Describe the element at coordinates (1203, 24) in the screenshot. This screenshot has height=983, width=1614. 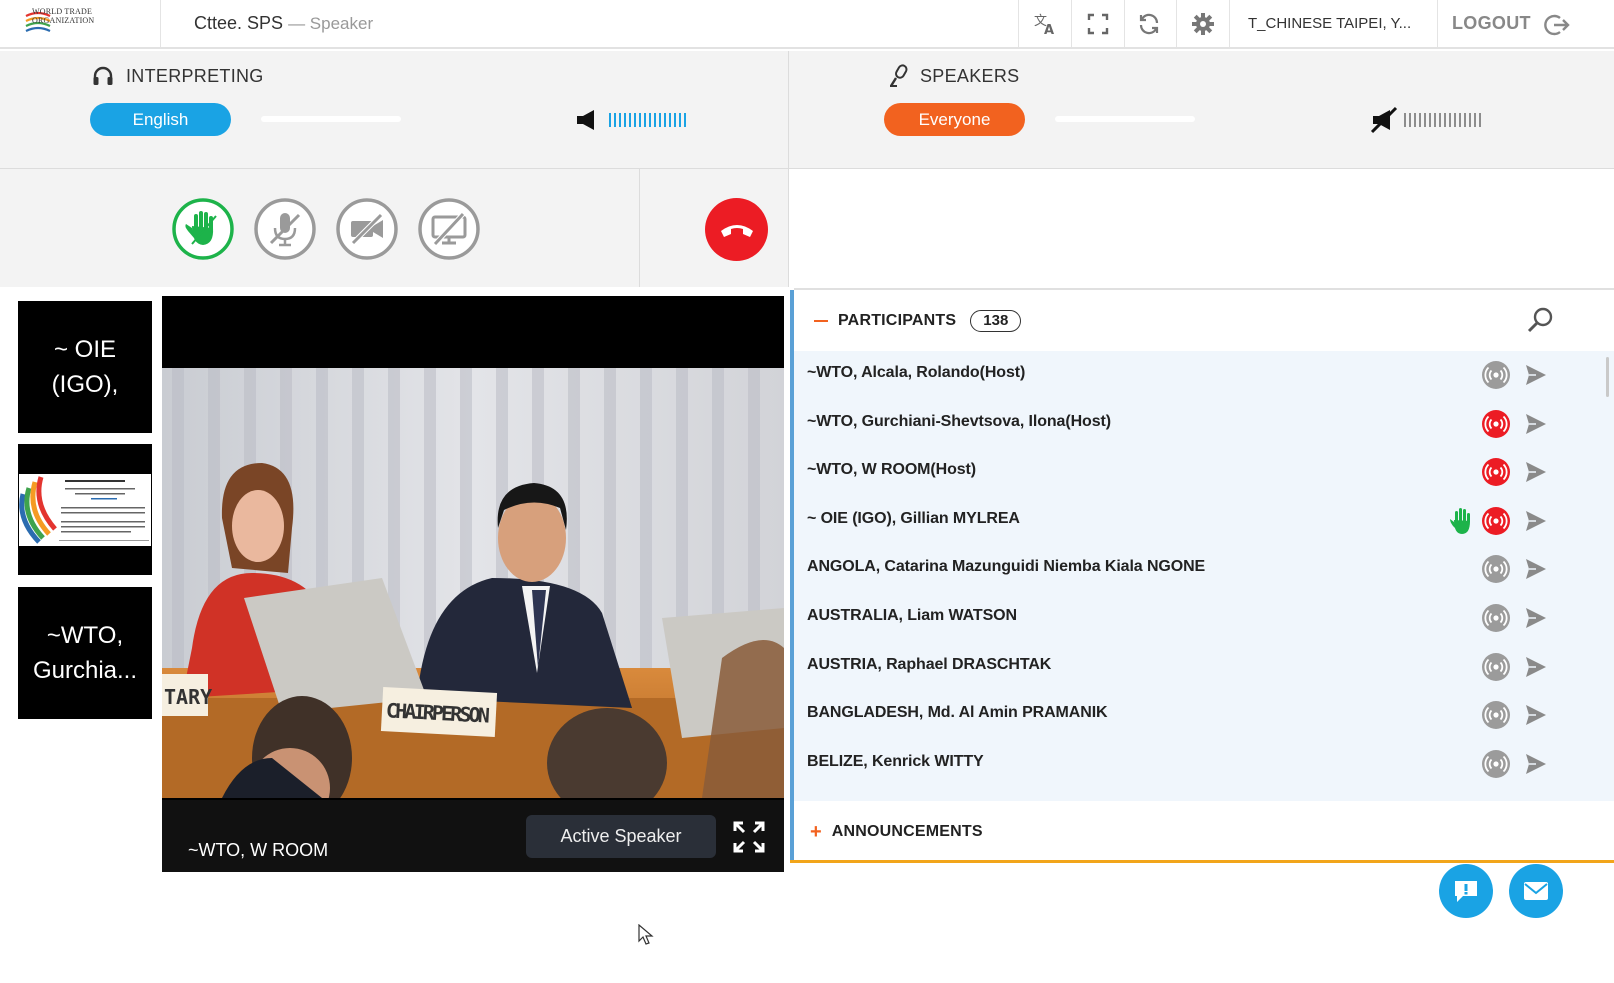
I see `gear-icon` at that location.